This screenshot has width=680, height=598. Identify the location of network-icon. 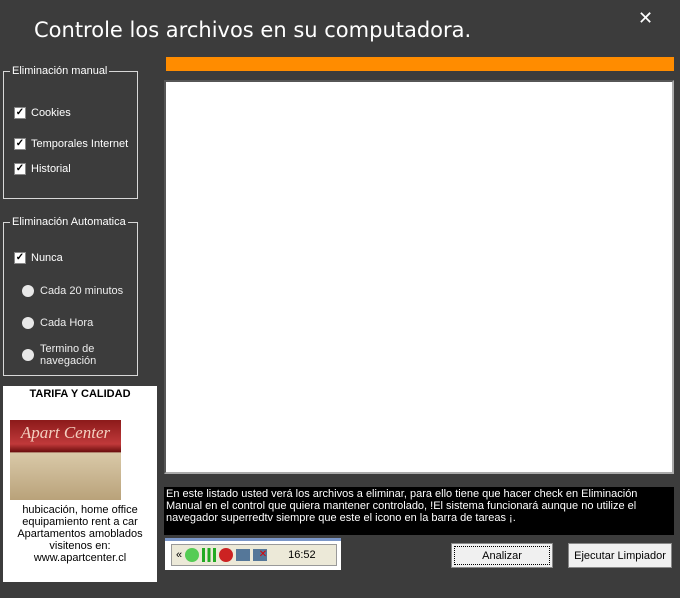
(243, 555).